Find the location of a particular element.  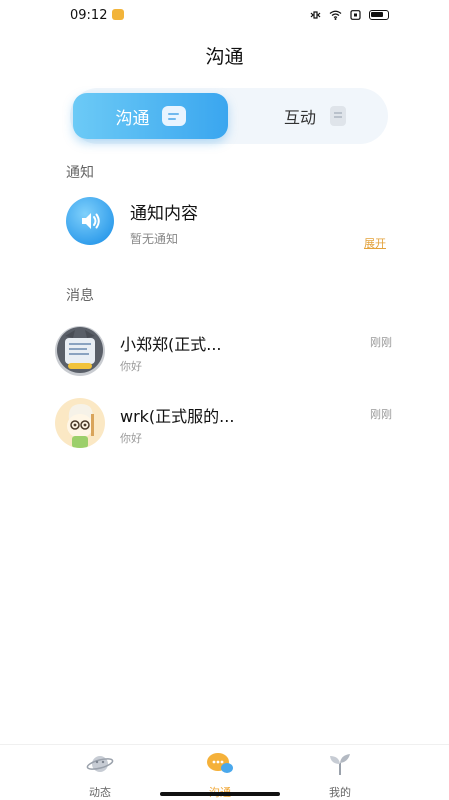

chat-bubbles-icon is located at coordinates (220, 763).